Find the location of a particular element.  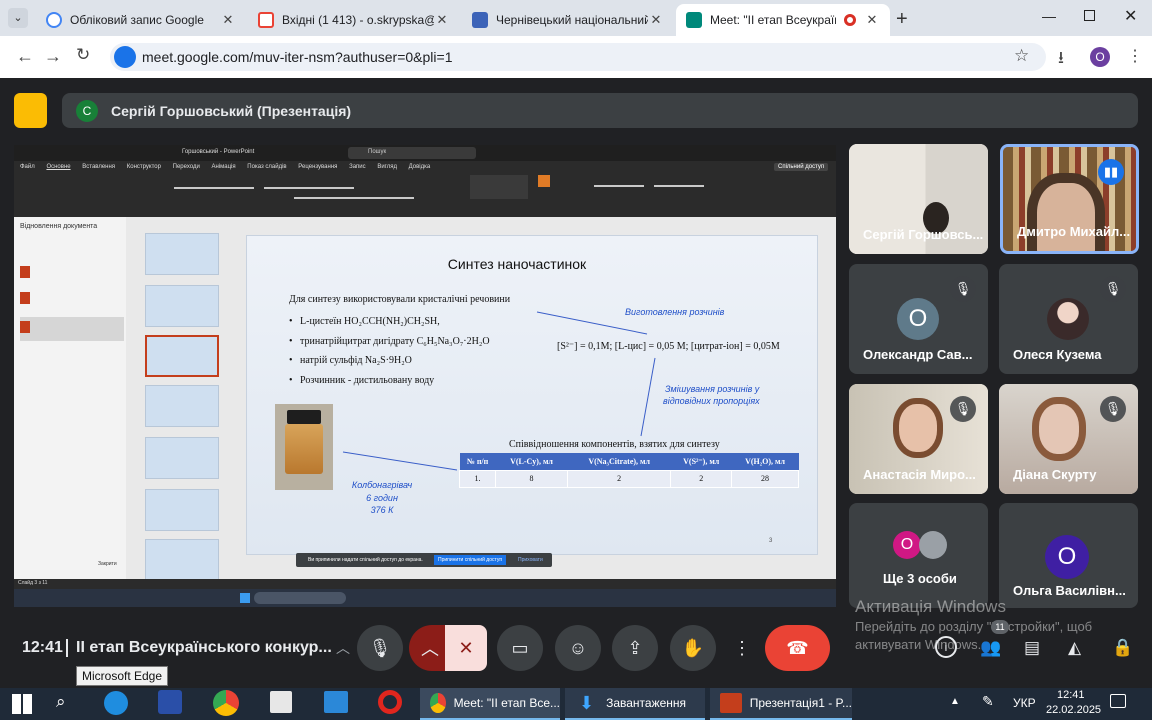

table-cell: 28 is located at coordinates (765, 478).